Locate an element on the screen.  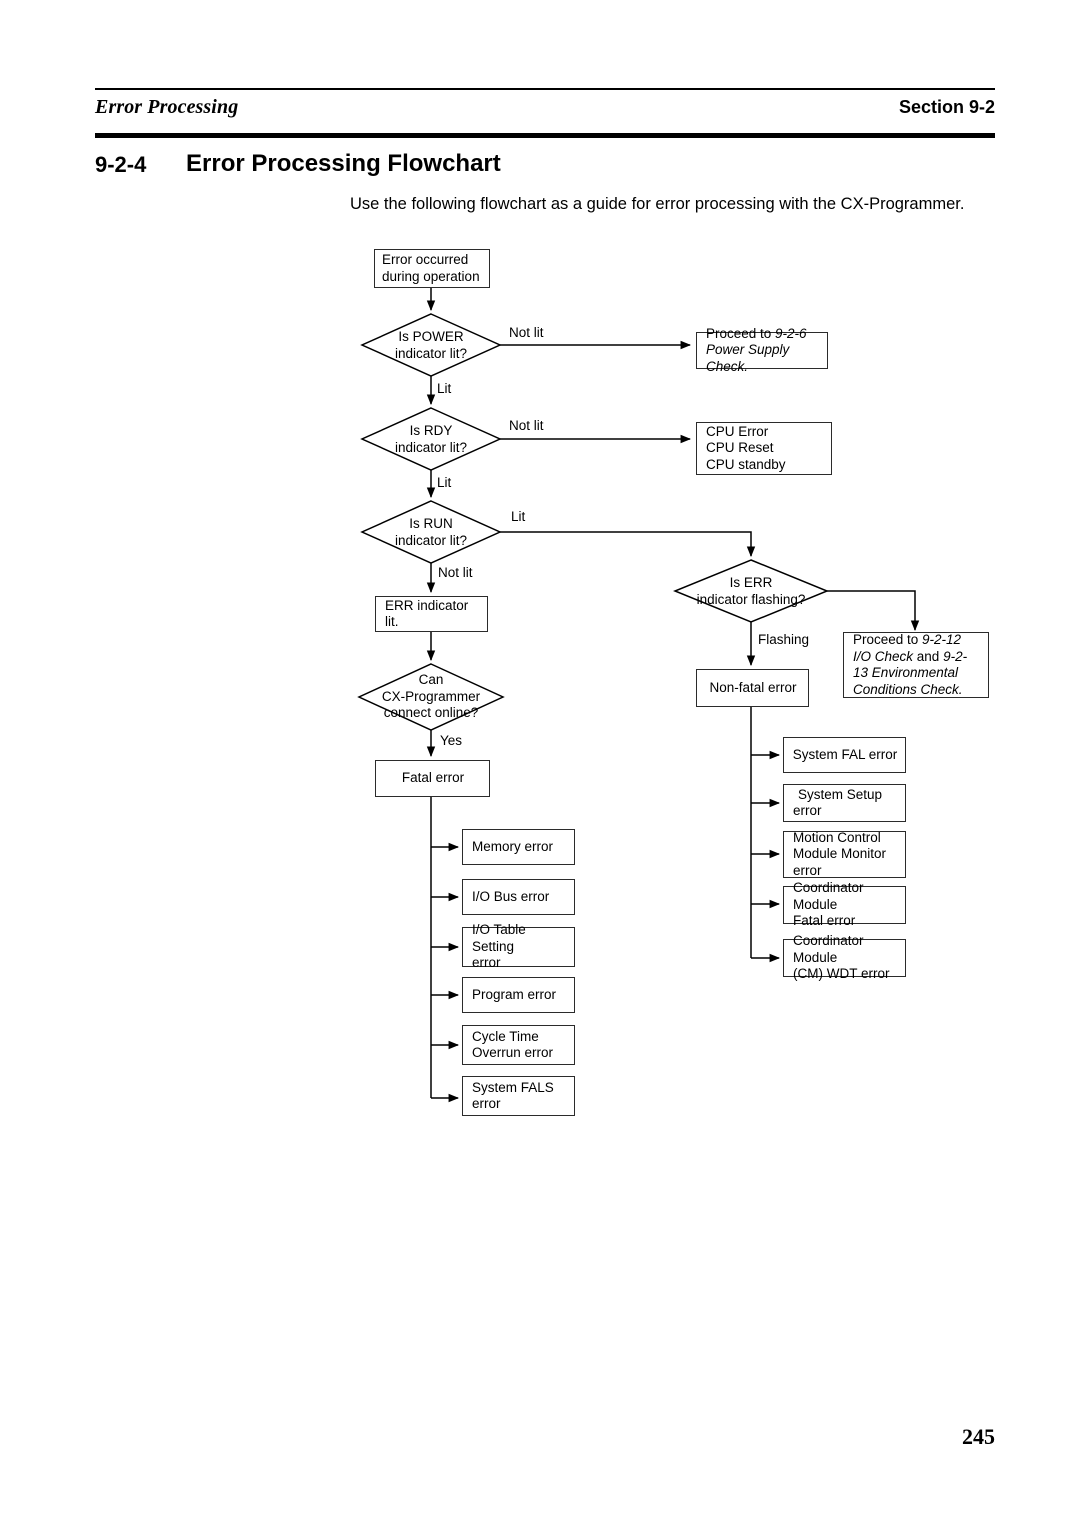
decision-err-label: Is ERR indicator flashing? is located at coordinates (751, 591).